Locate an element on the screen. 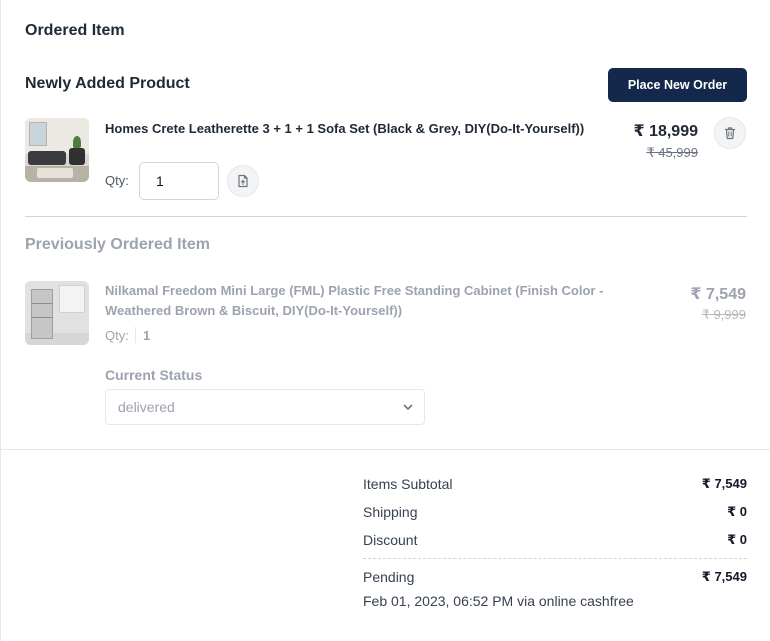 The width and height of the screenshot is (770, 641). summary-divider is located at coordinates (385, 449).